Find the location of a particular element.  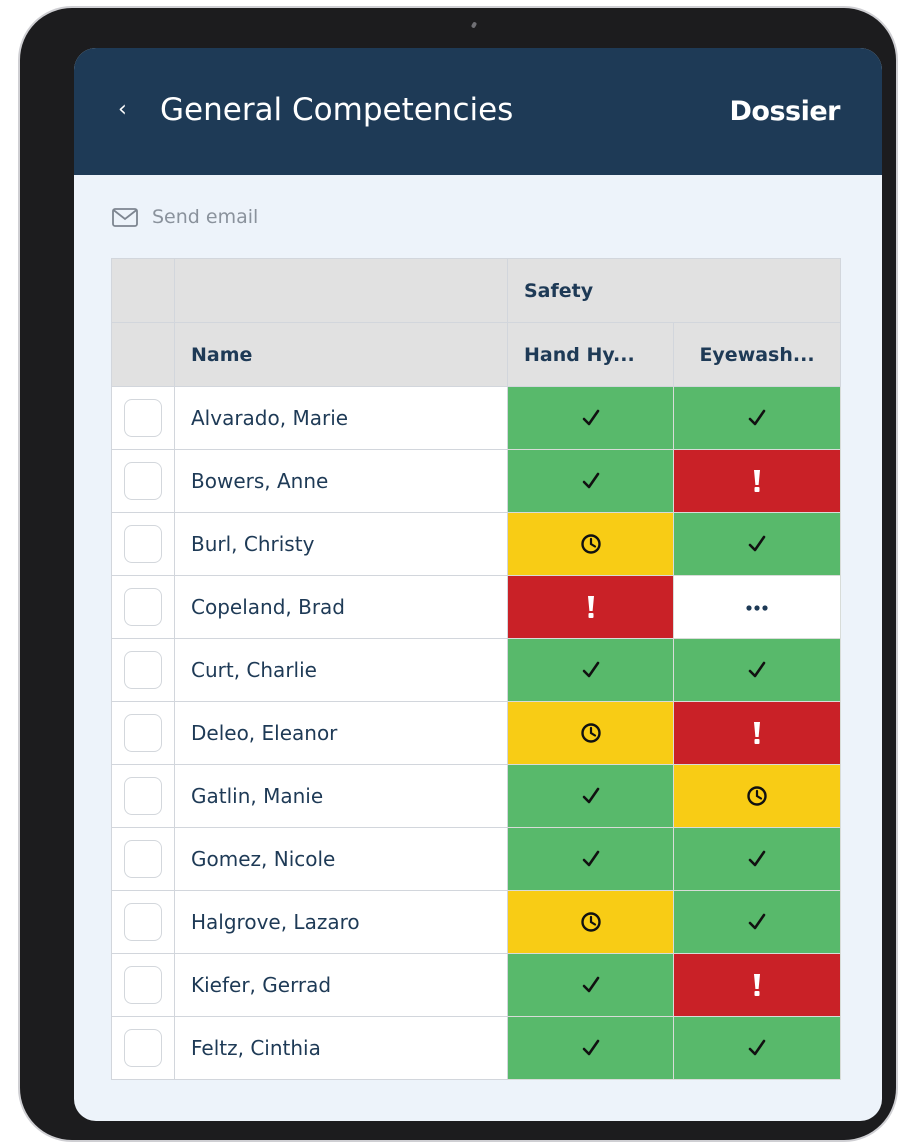

table-row: Deleo, Eleanor is located at coordinates (476, 733).